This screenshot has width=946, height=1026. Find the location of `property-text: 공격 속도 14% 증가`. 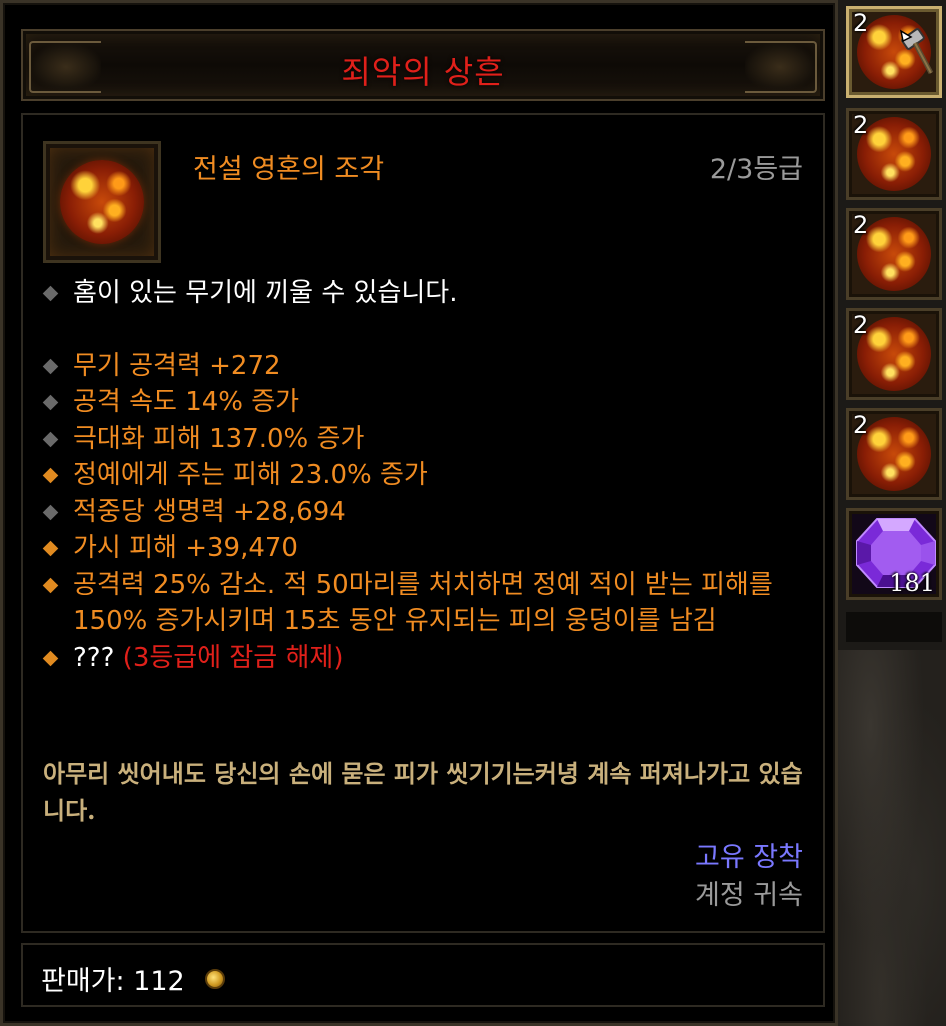

property-text: 공격 속도 14% 증가 is located at coordinates (186, 402).